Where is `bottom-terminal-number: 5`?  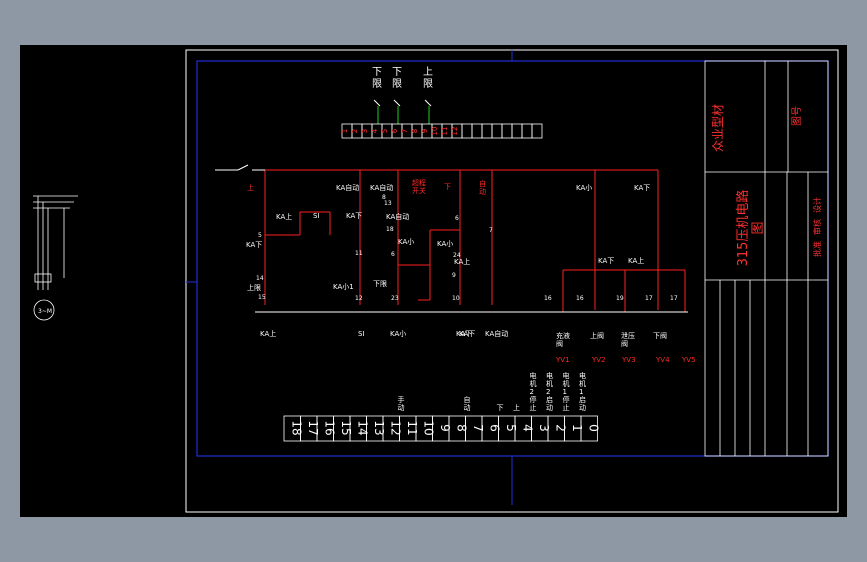
bottom-terminal-number: 5 is located at coordinates (511, 428).